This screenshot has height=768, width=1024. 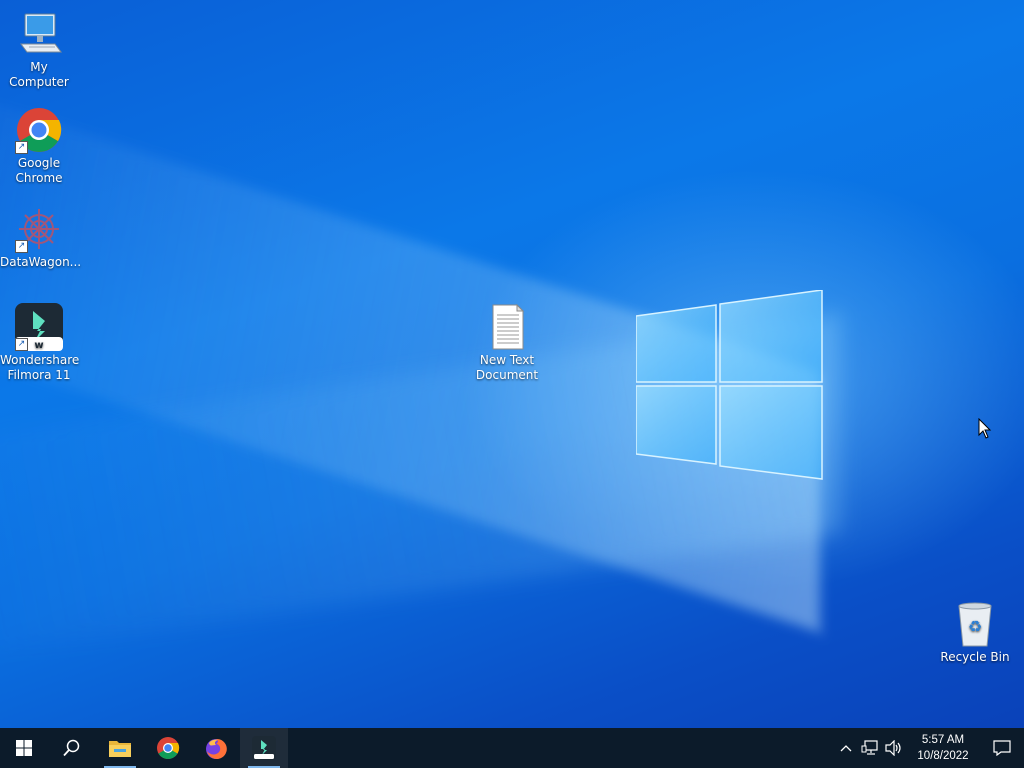 I want to click on chrome-icon, so click(x=168, y=748).